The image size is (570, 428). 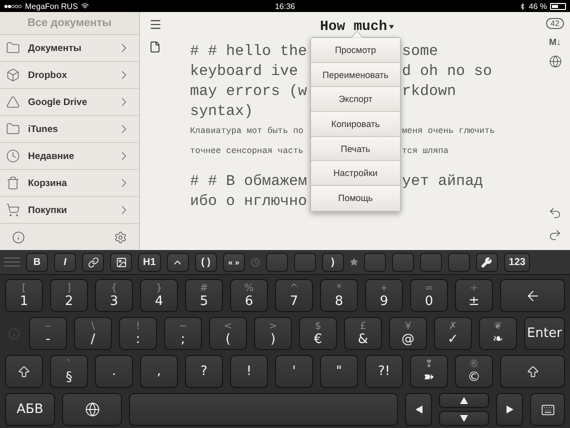 I want to click on toolbar-button: ), so click(x=333, y=262).